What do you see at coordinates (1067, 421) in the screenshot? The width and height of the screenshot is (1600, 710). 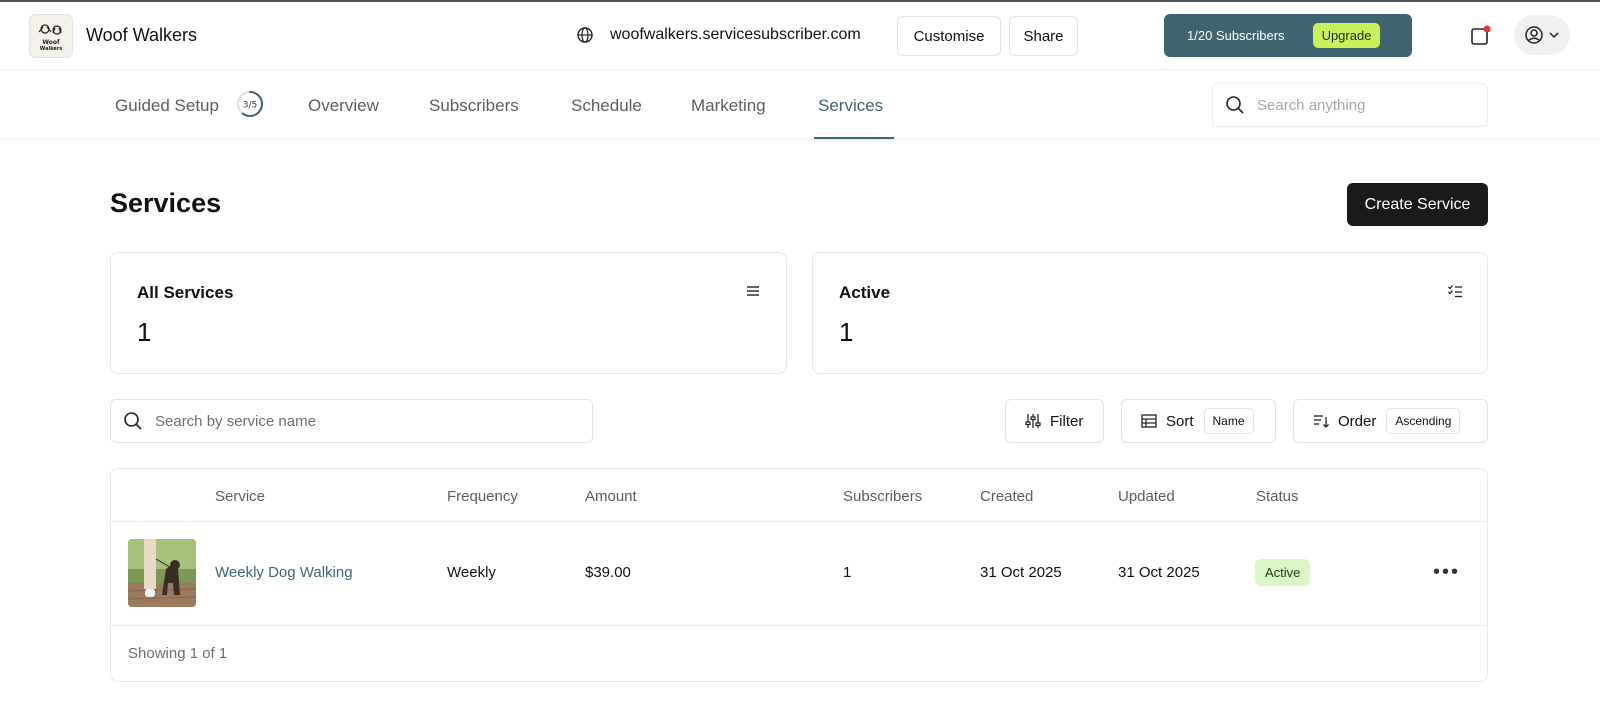 I see `filter-label: Filter` at bounding box center [1067, 421].